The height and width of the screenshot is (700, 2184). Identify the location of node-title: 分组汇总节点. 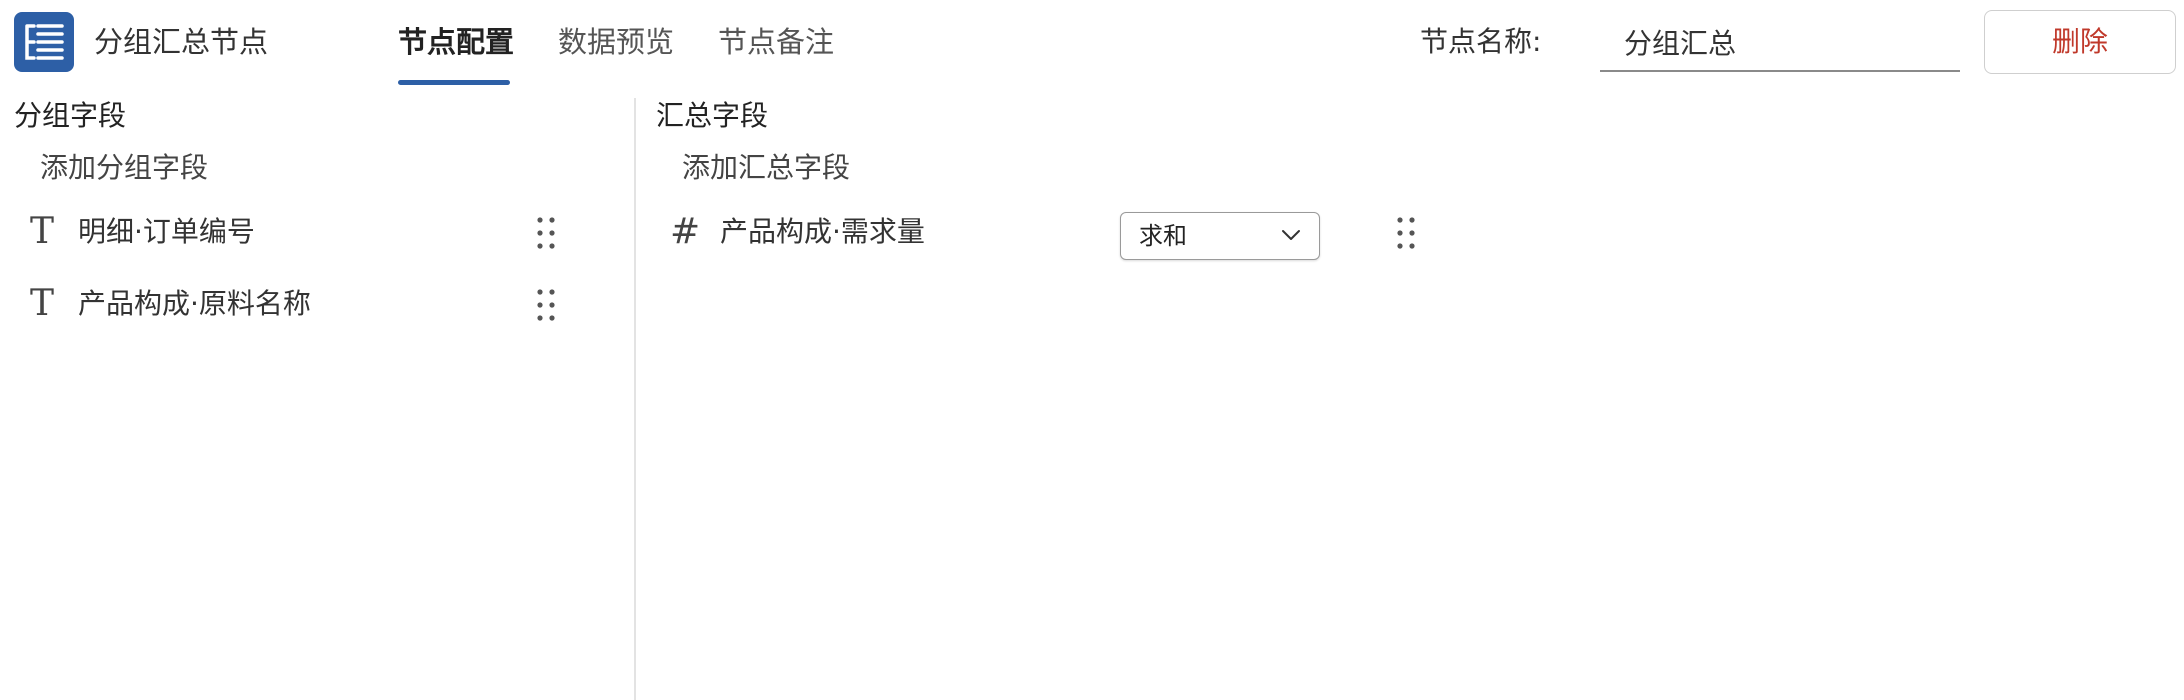
(181, 42).